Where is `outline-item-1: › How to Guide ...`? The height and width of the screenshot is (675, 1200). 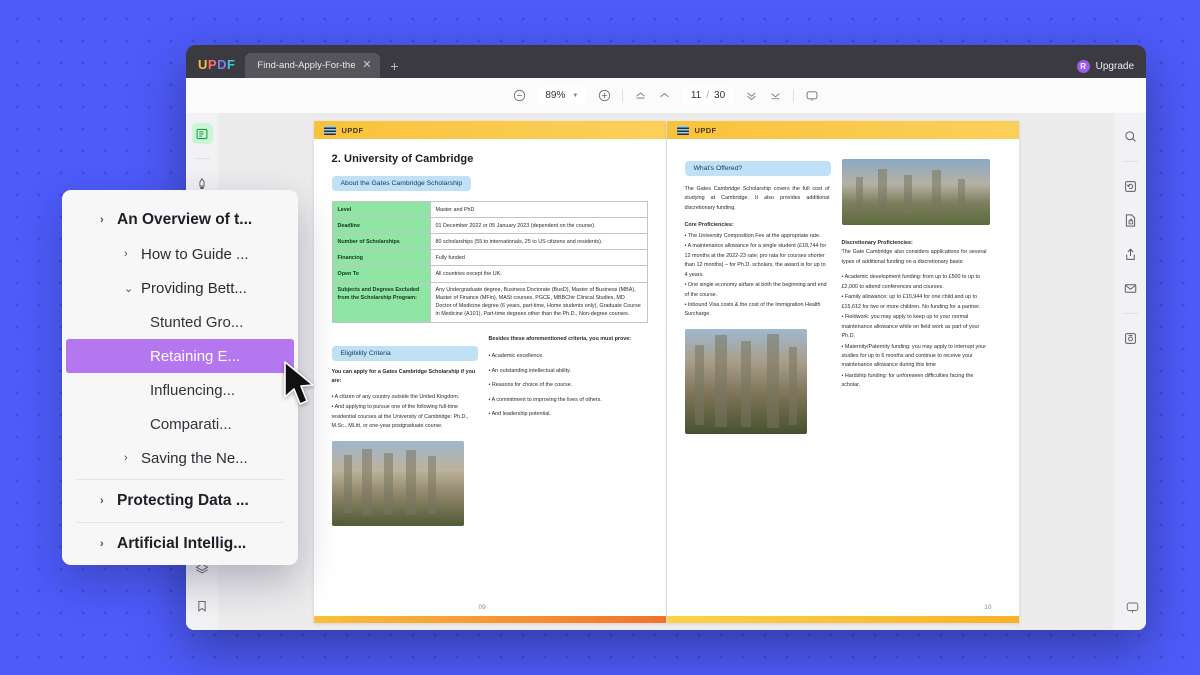 outline-item-1: › How to Guide ... is located at coordinates (180, 254).